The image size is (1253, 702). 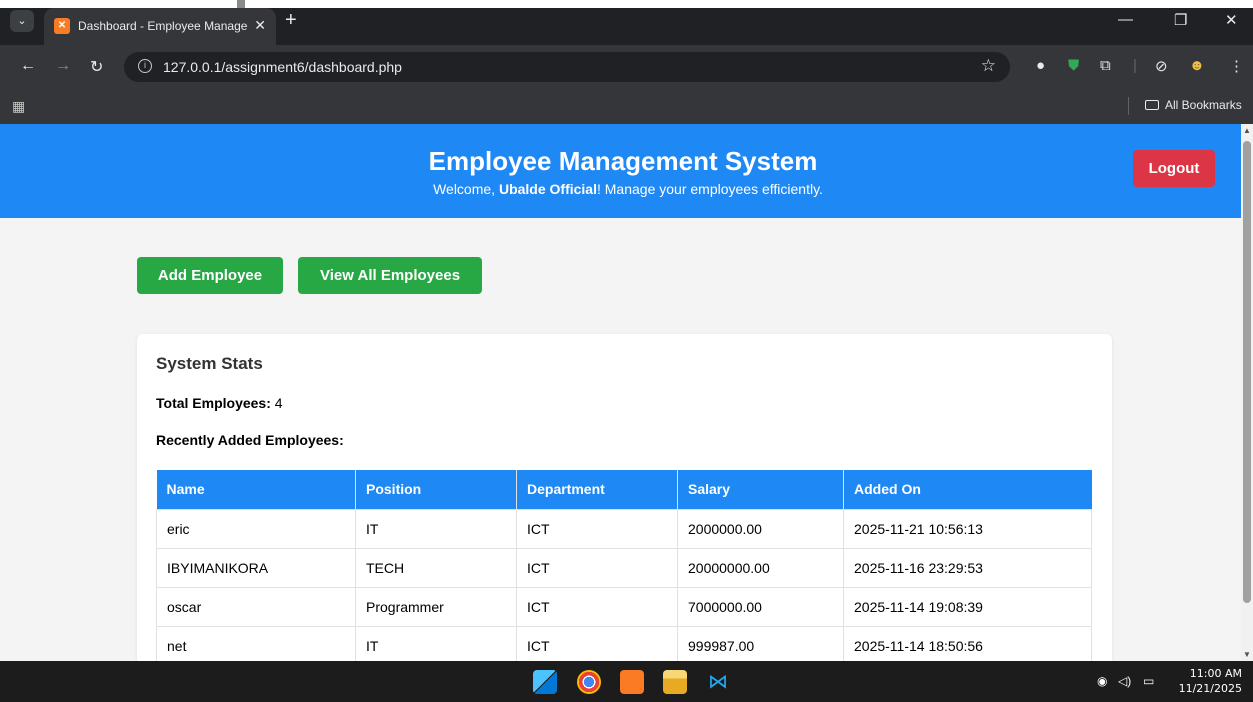 What do you see at coordinates (1247, 372) in the screenshot?
I see `scrollbar-thumb` at bounding box center [1247, 372].